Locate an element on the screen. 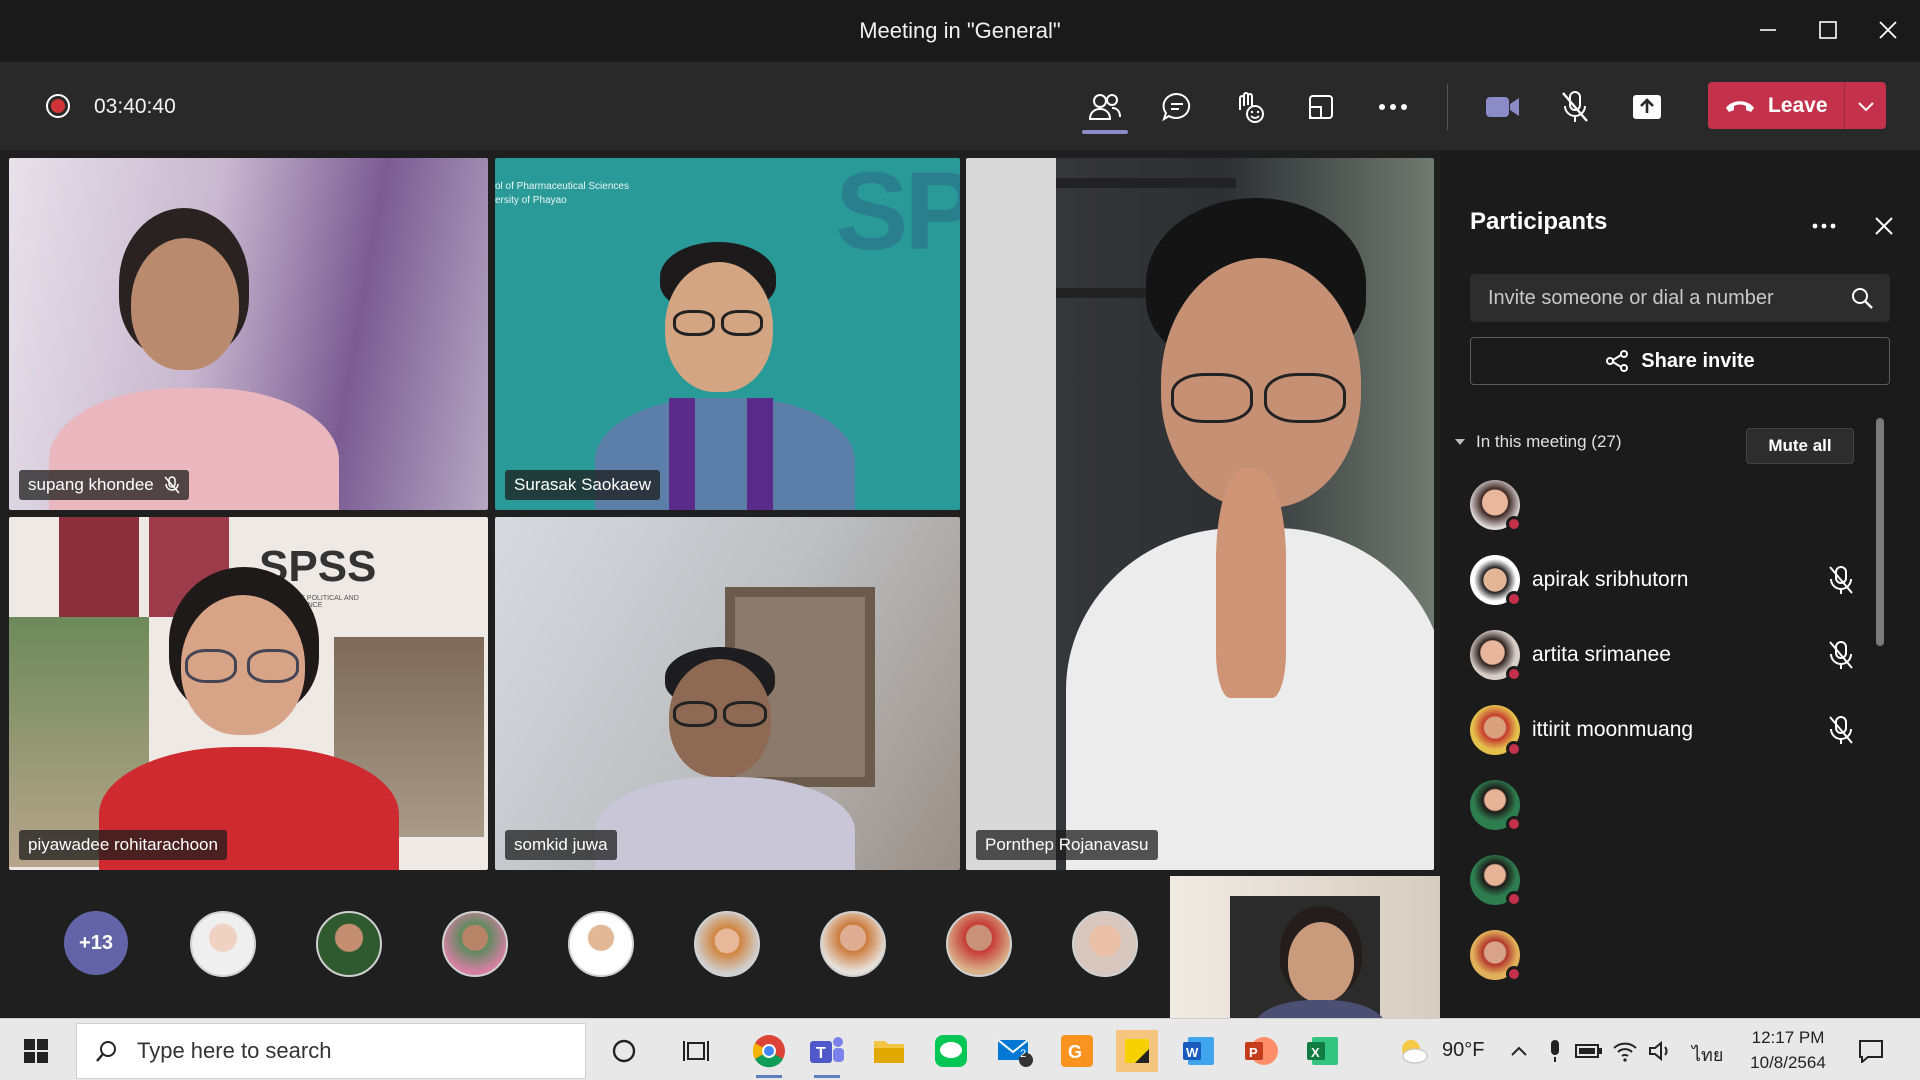  taskbar-app-photo-editor: G is located at coordinates (1077, 1051).